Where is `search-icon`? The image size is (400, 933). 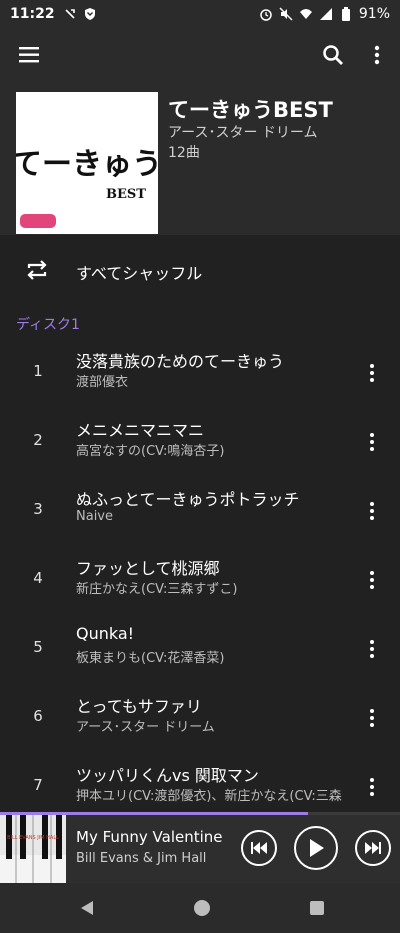 search-icon is located at coordinates (333, 55).